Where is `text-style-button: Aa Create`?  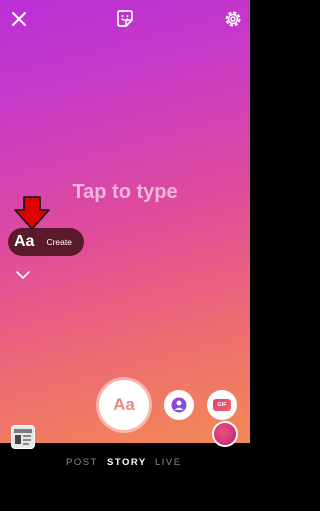
text-style-button: Aa Create is located at coordinates (46, 242).